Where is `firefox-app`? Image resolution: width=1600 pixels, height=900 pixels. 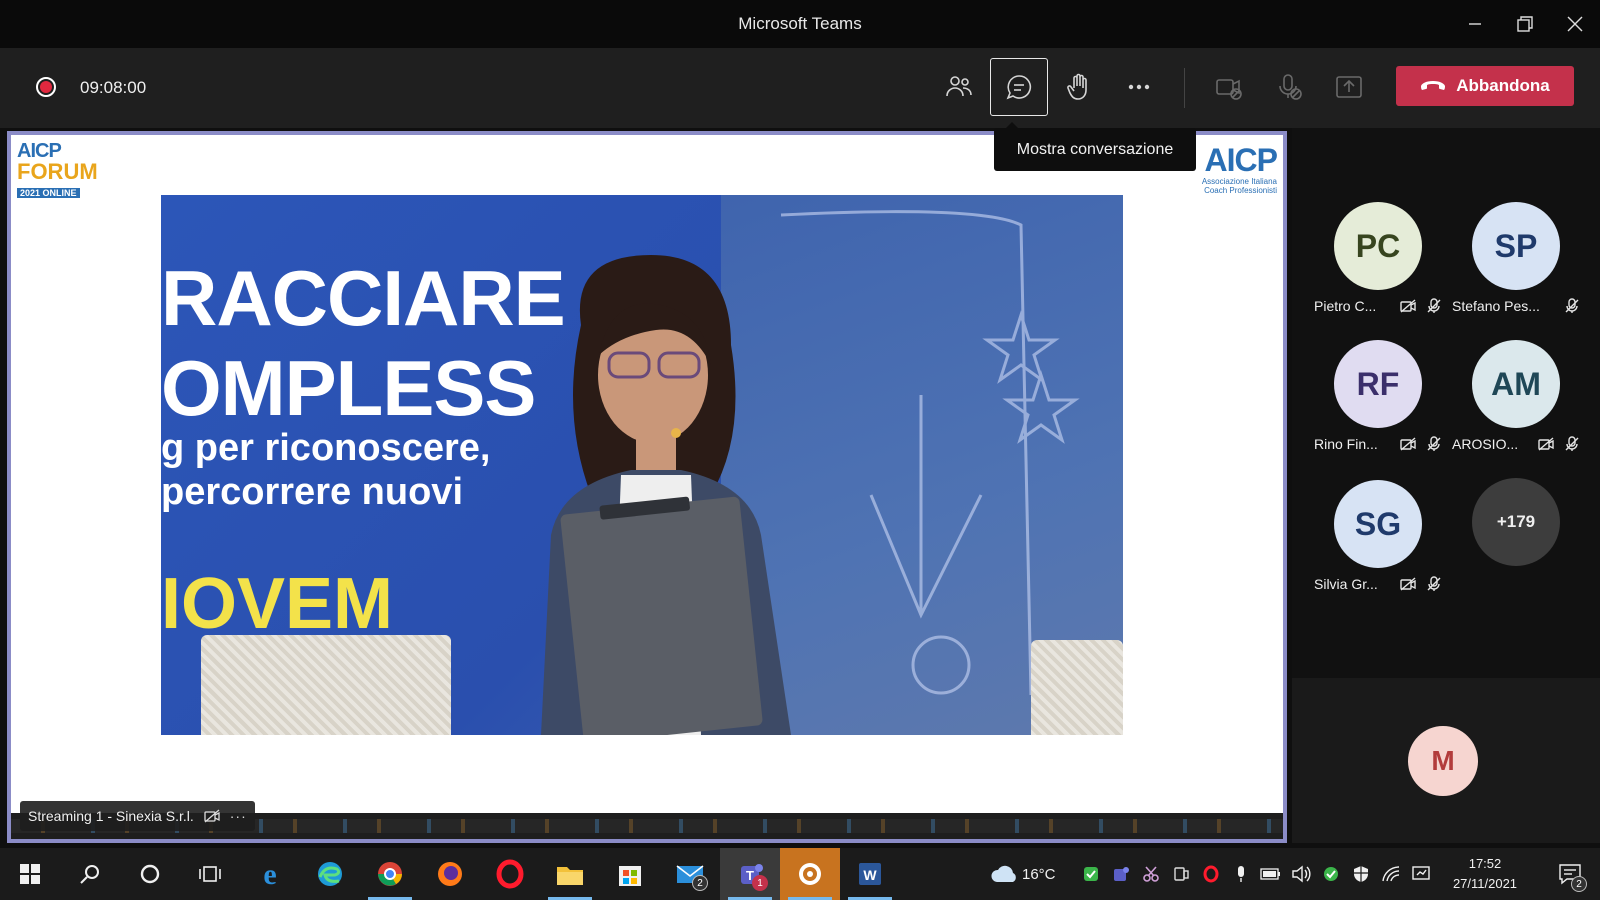 firefox-app is located at coordinates (450, 874).